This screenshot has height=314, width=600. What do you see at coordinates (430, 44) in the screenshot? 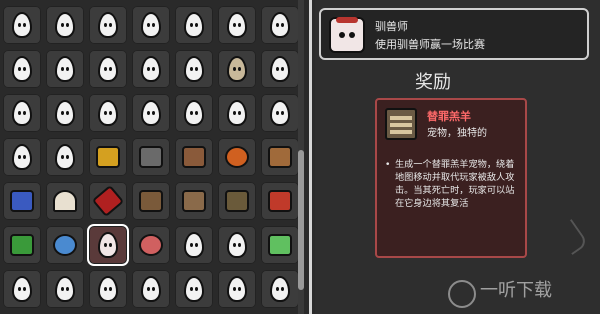
I see `achievement-description: 使用驯兽师赢一场比赛` at bounding box center [430, 44].